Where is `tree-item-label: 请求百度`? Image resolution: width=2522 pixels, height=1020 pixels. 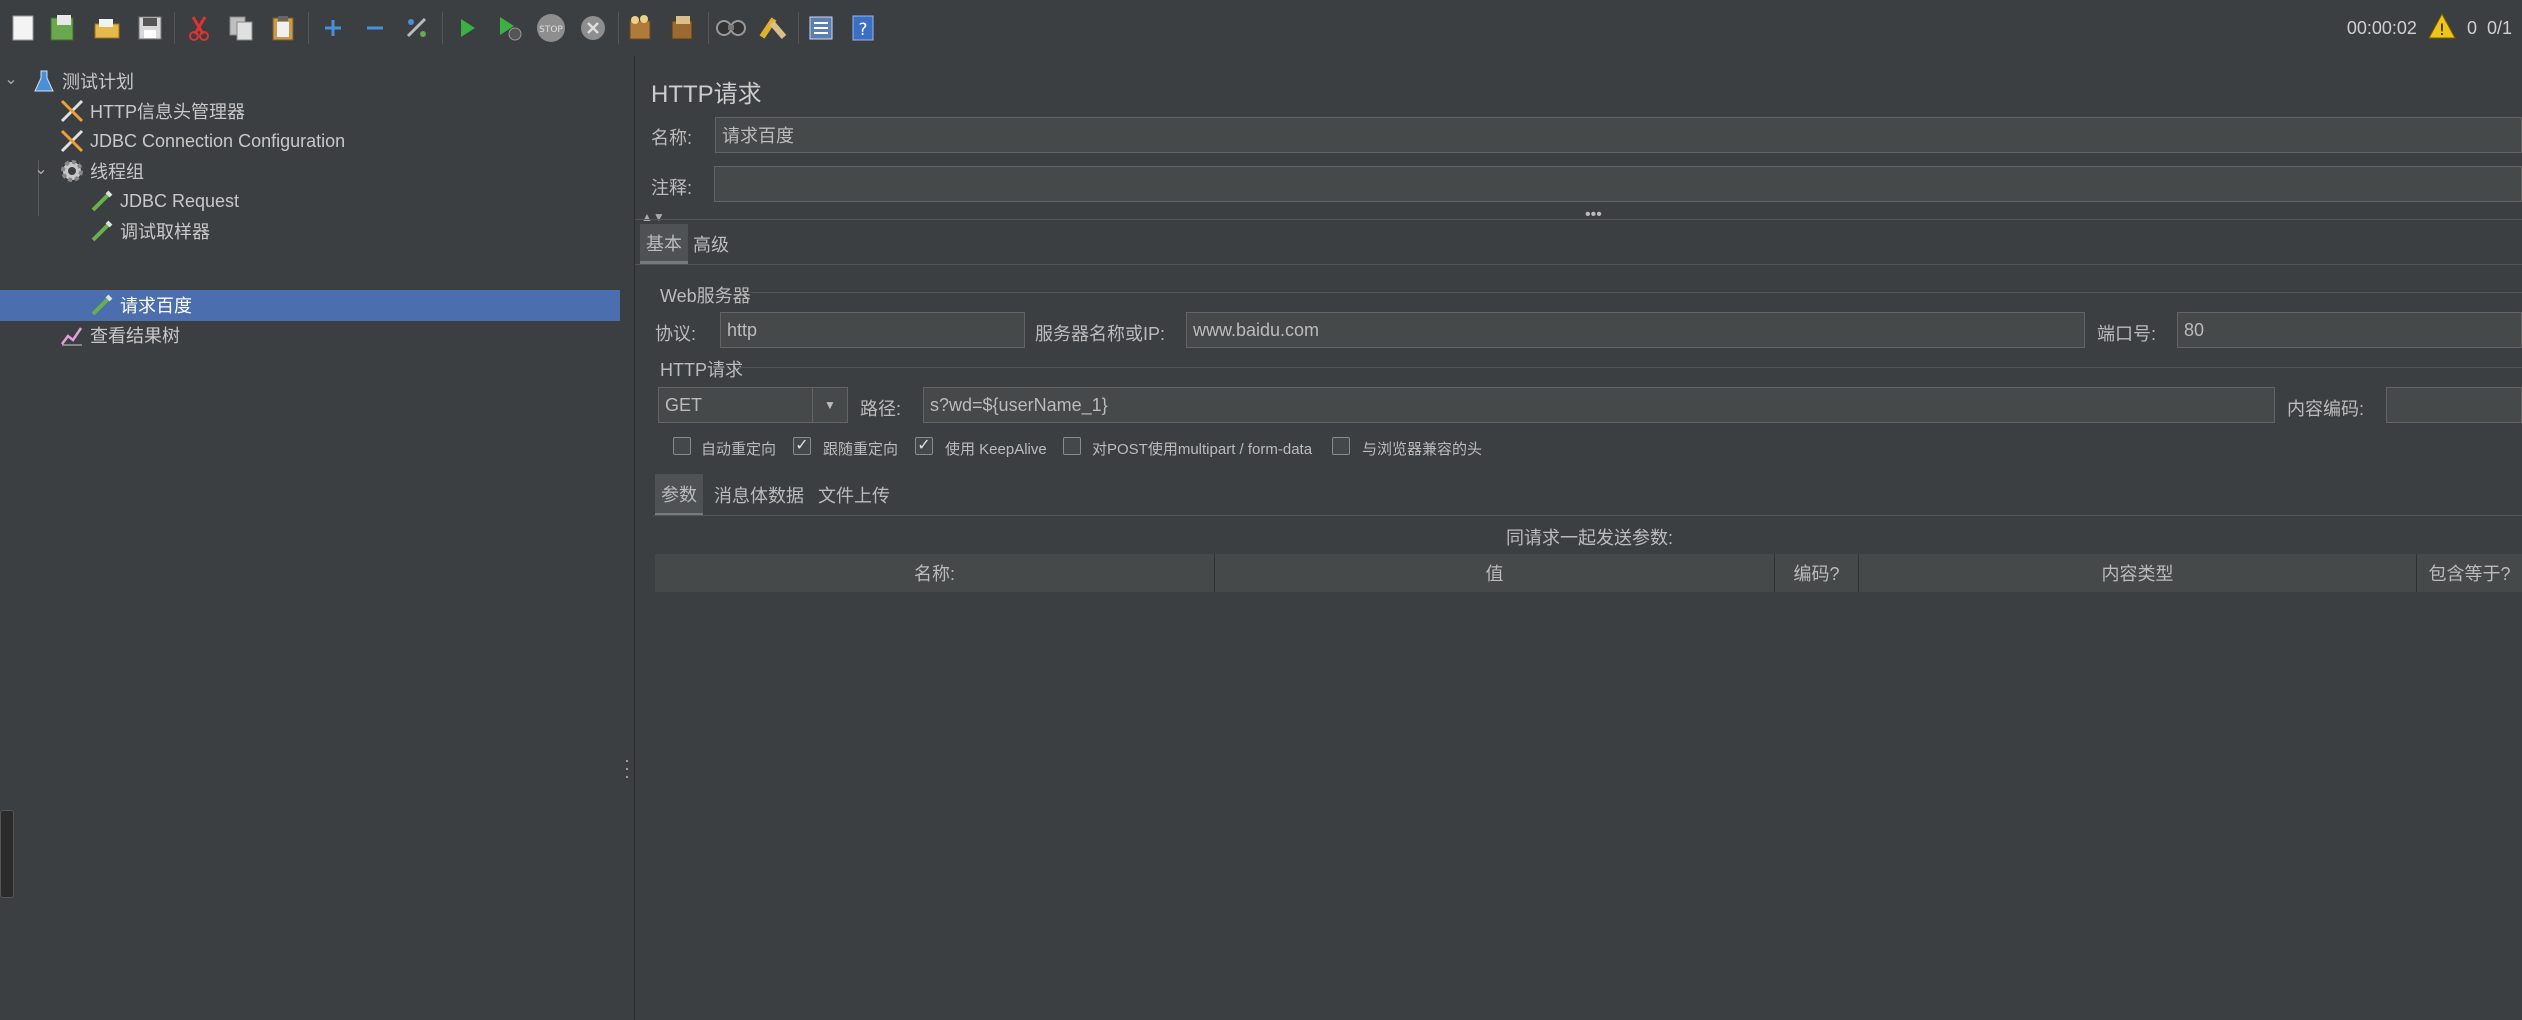 tree-item-label: 请求百度 is located at coordinates (156, 306).